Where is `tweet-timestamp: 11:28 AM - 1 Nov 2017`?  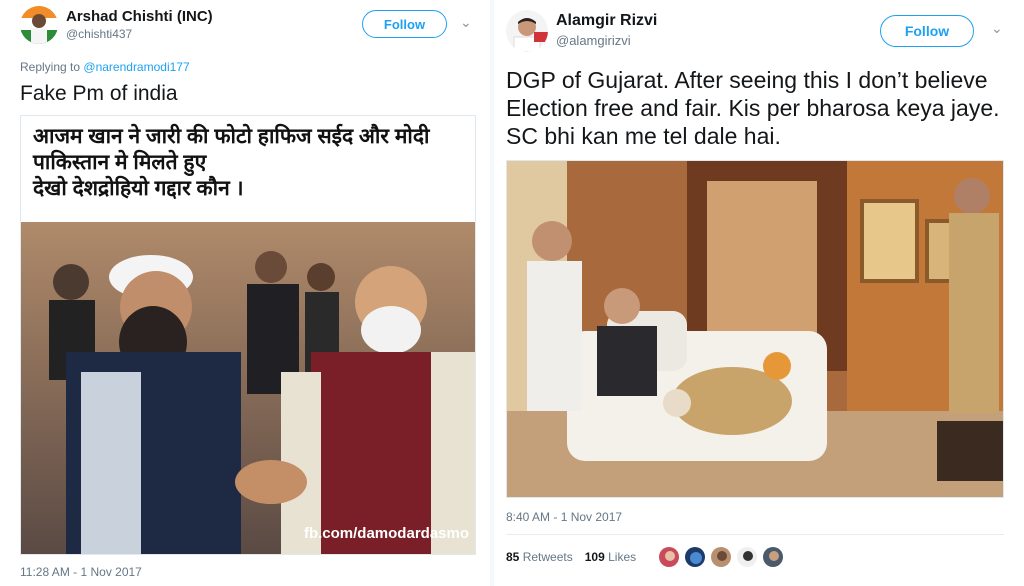 tweet-timestamp: 11:28 AM - 1 Nov 2017 is located at coordinates (81, 572).